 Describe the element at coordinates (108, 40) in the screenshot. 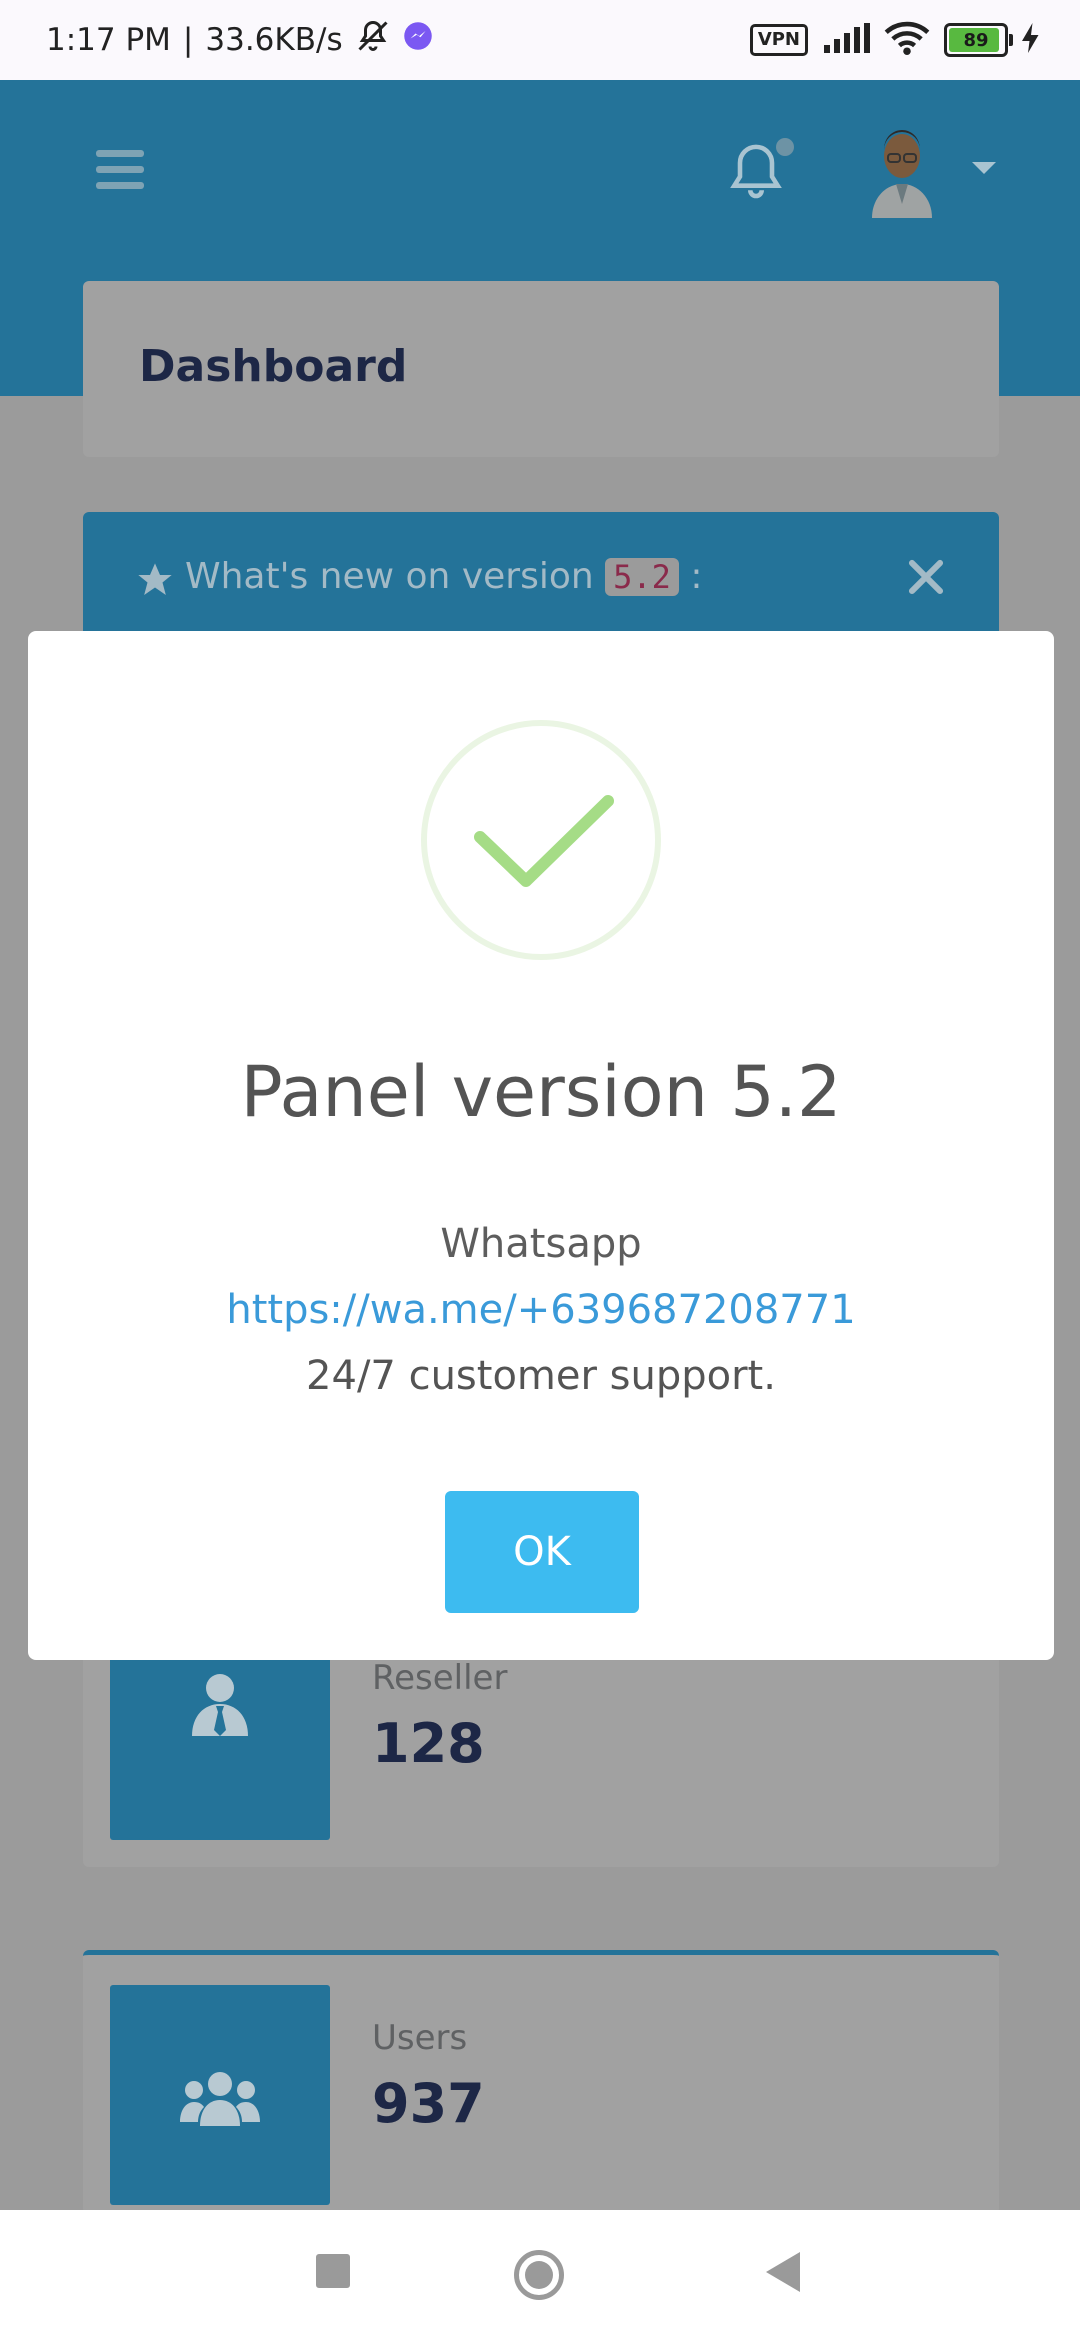

I see `status-time: 1:17 PM` at that location.